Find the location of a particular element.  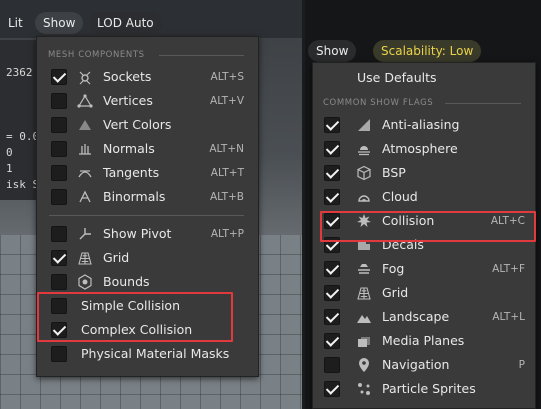

menu-item-normals: Normals ALT+N is located at coordinates (147, 149).